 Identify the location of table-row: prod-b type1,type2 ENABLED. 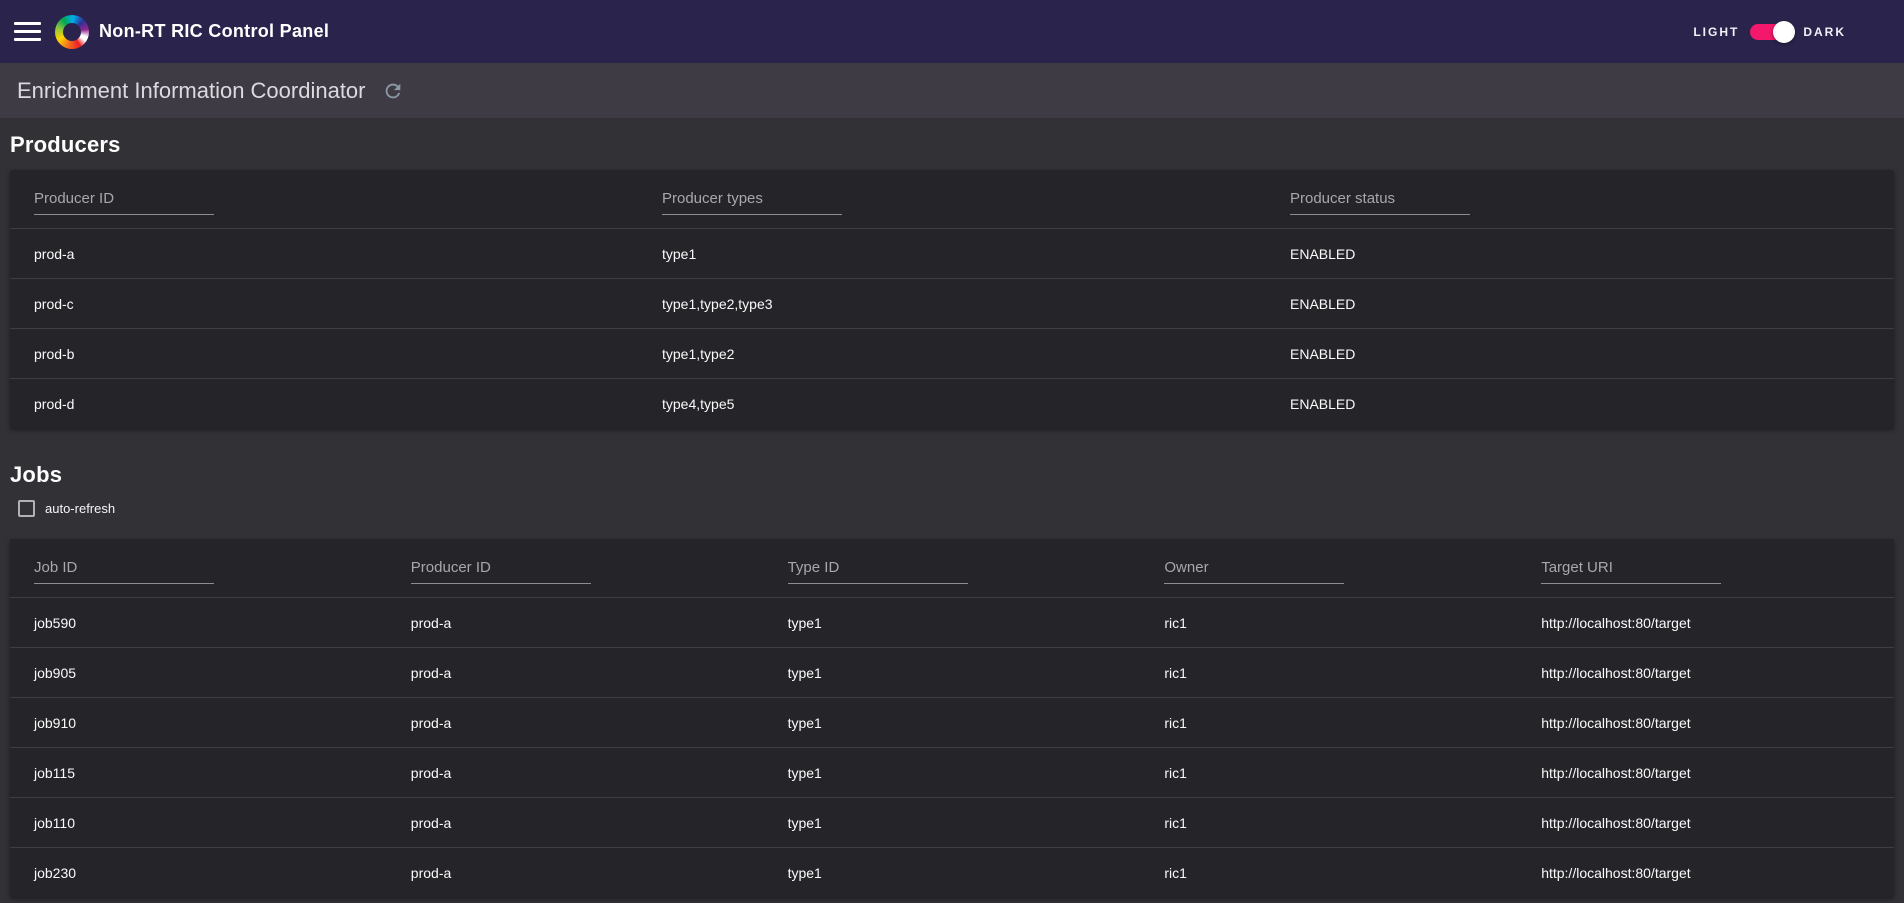
(952, 353).